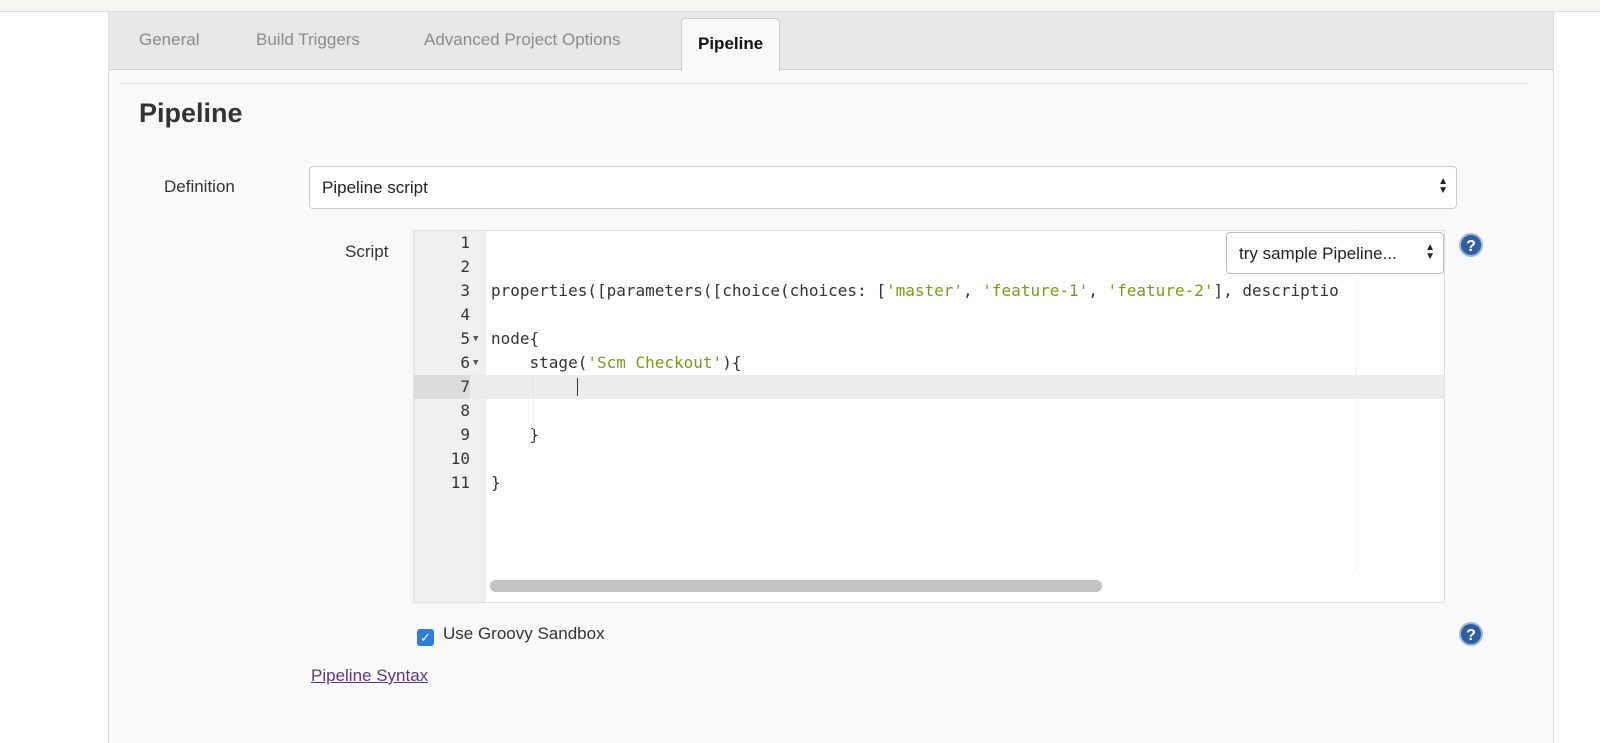 The width and height of the screenshot is (1600, 743). I want to click on definition-label: Definition, so click(199, 186).